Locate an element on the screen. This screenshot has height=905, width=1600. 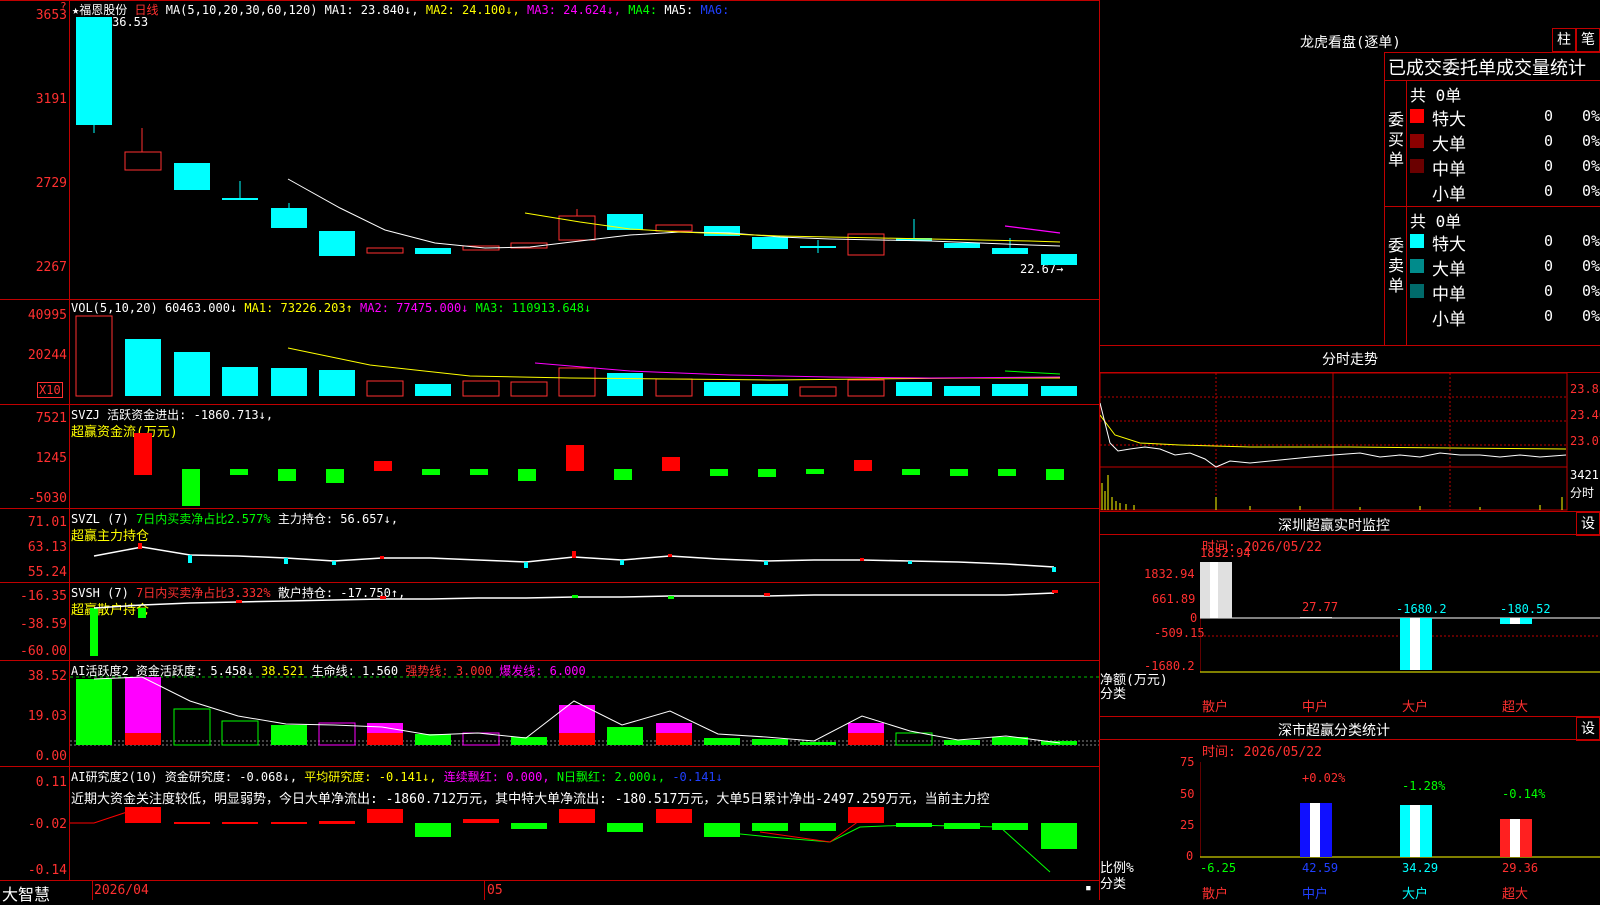
lock-icon: ▪ is located at coordinates (1088, 887).